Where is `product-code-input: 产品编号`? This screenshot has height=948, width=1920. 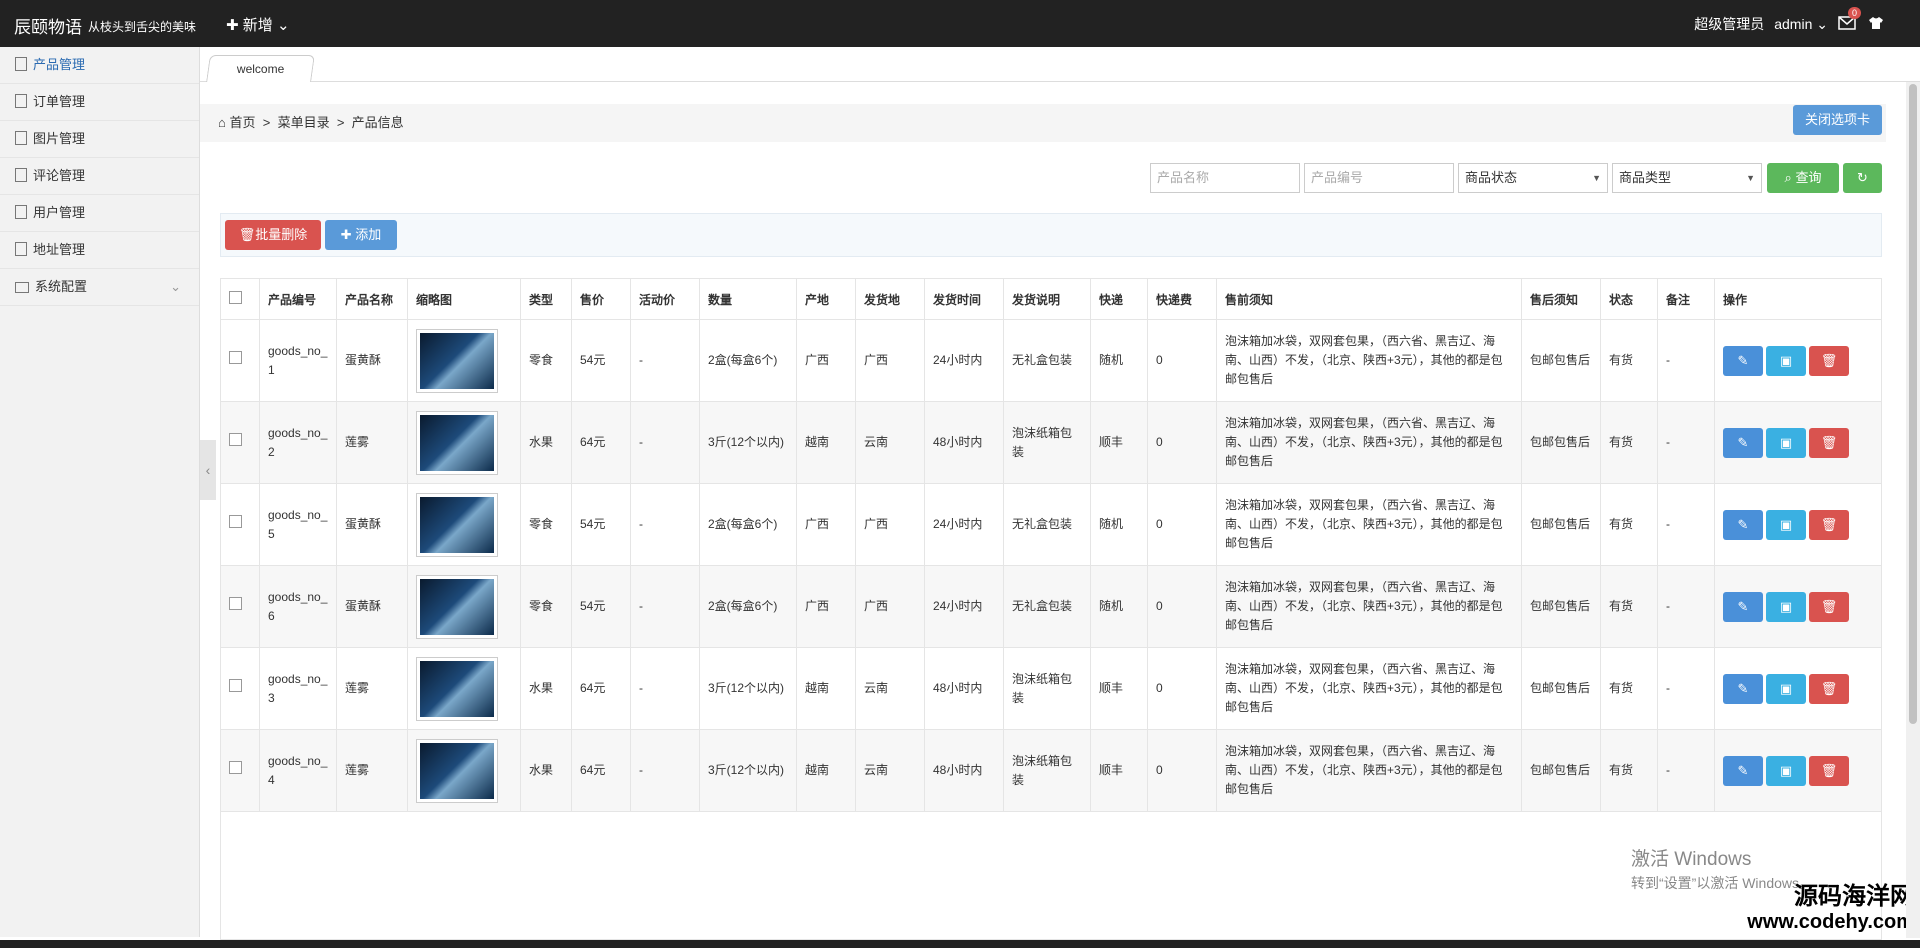
product-code-input: 产品编号 is located at coordinates (1379, 178).